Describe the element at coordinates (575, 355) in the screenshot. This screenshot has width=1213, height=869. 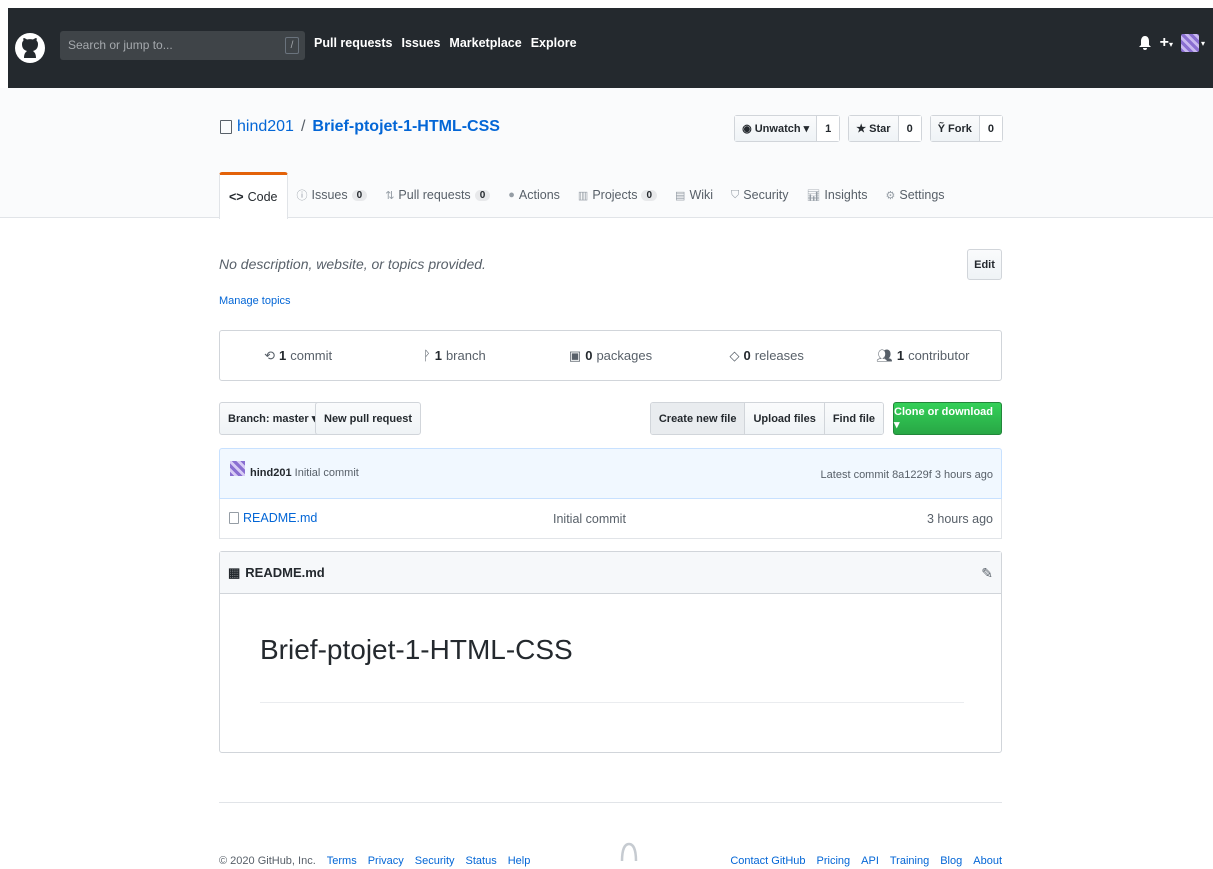
I see `package-icon: ▣` at that location.